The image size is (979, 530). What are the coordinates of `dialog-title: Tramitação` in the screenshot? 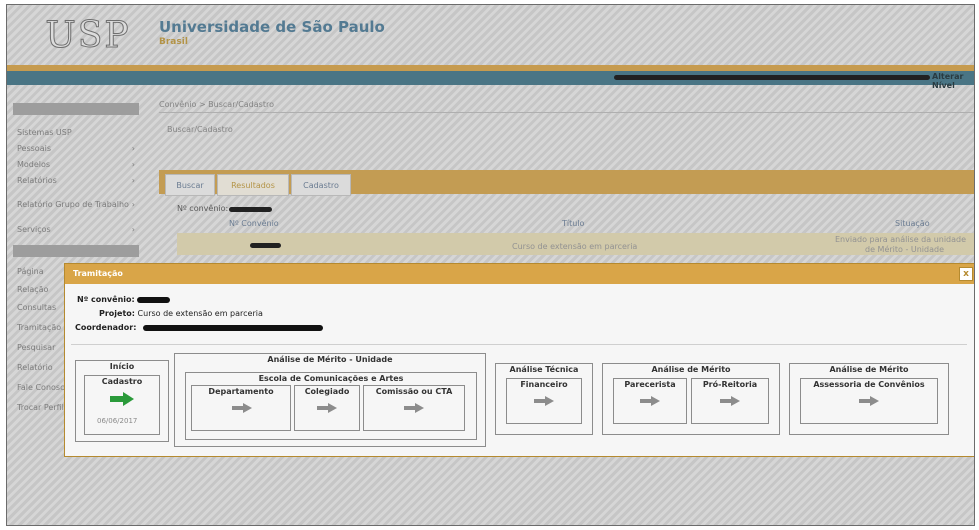 It's located at (98, 273).